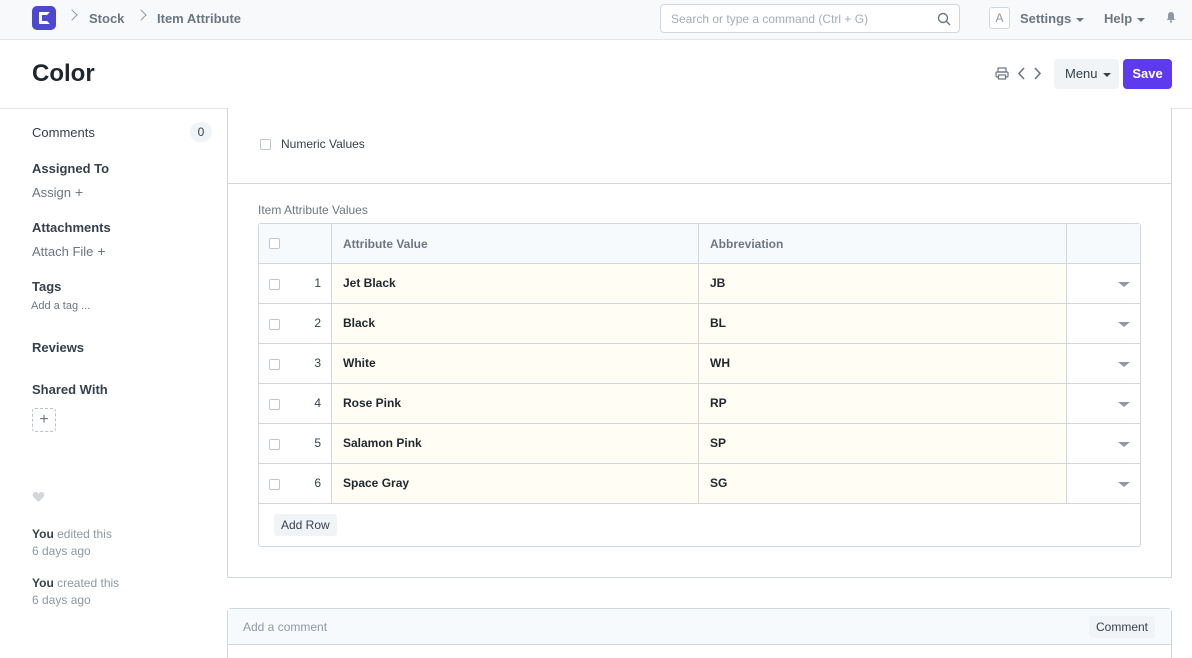  I want to click on breadcrumb-stock: Stock, so click(106, 18).